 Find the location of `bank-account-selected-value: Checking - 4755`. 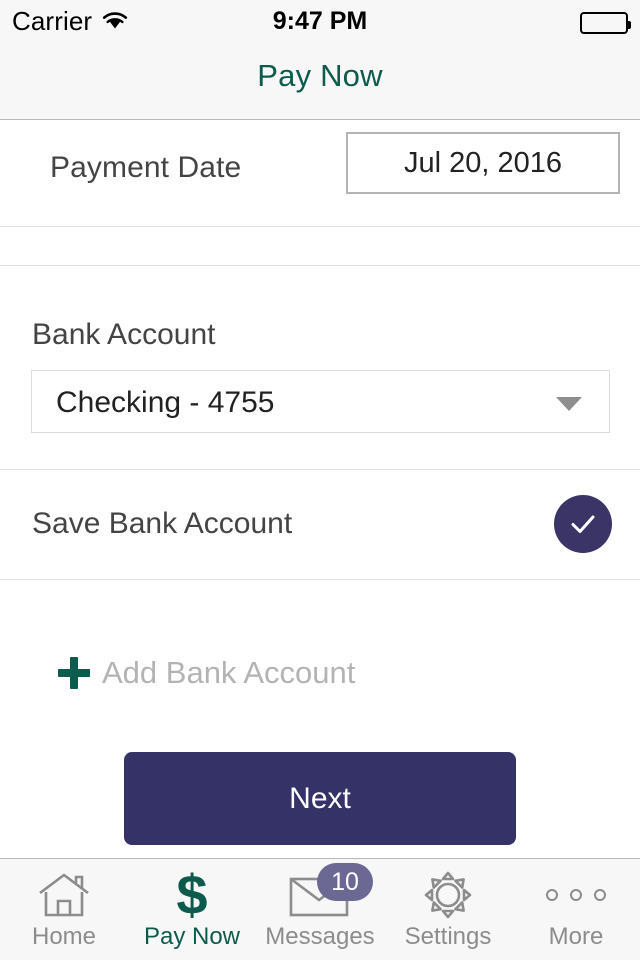

bank-account-selected-value: Checking - 4755 is located at coordinates (165, 402).